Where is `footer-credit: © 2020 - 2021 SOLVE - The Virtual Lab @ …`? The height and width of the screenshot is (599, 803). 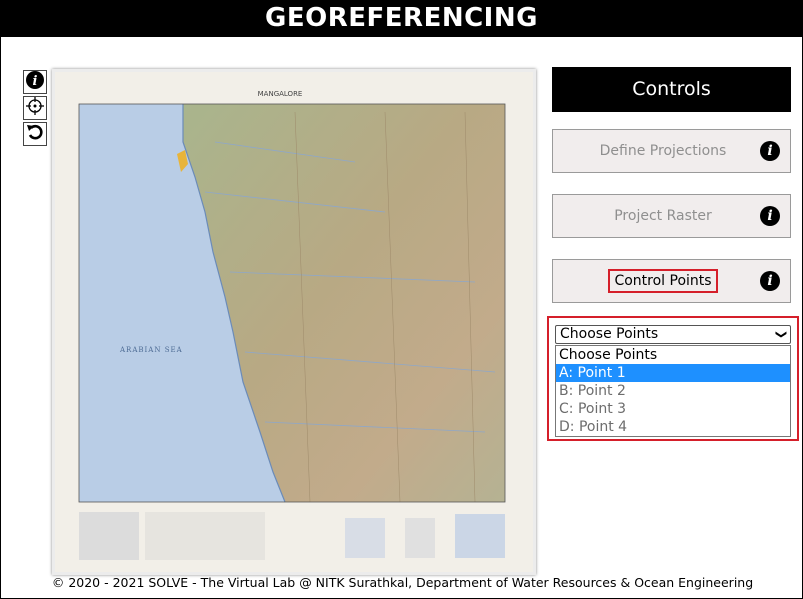
footer-credit: © 2020 - 2021 SOLVE - The Virtual Lab @ … is located at coordinates (402, 582).